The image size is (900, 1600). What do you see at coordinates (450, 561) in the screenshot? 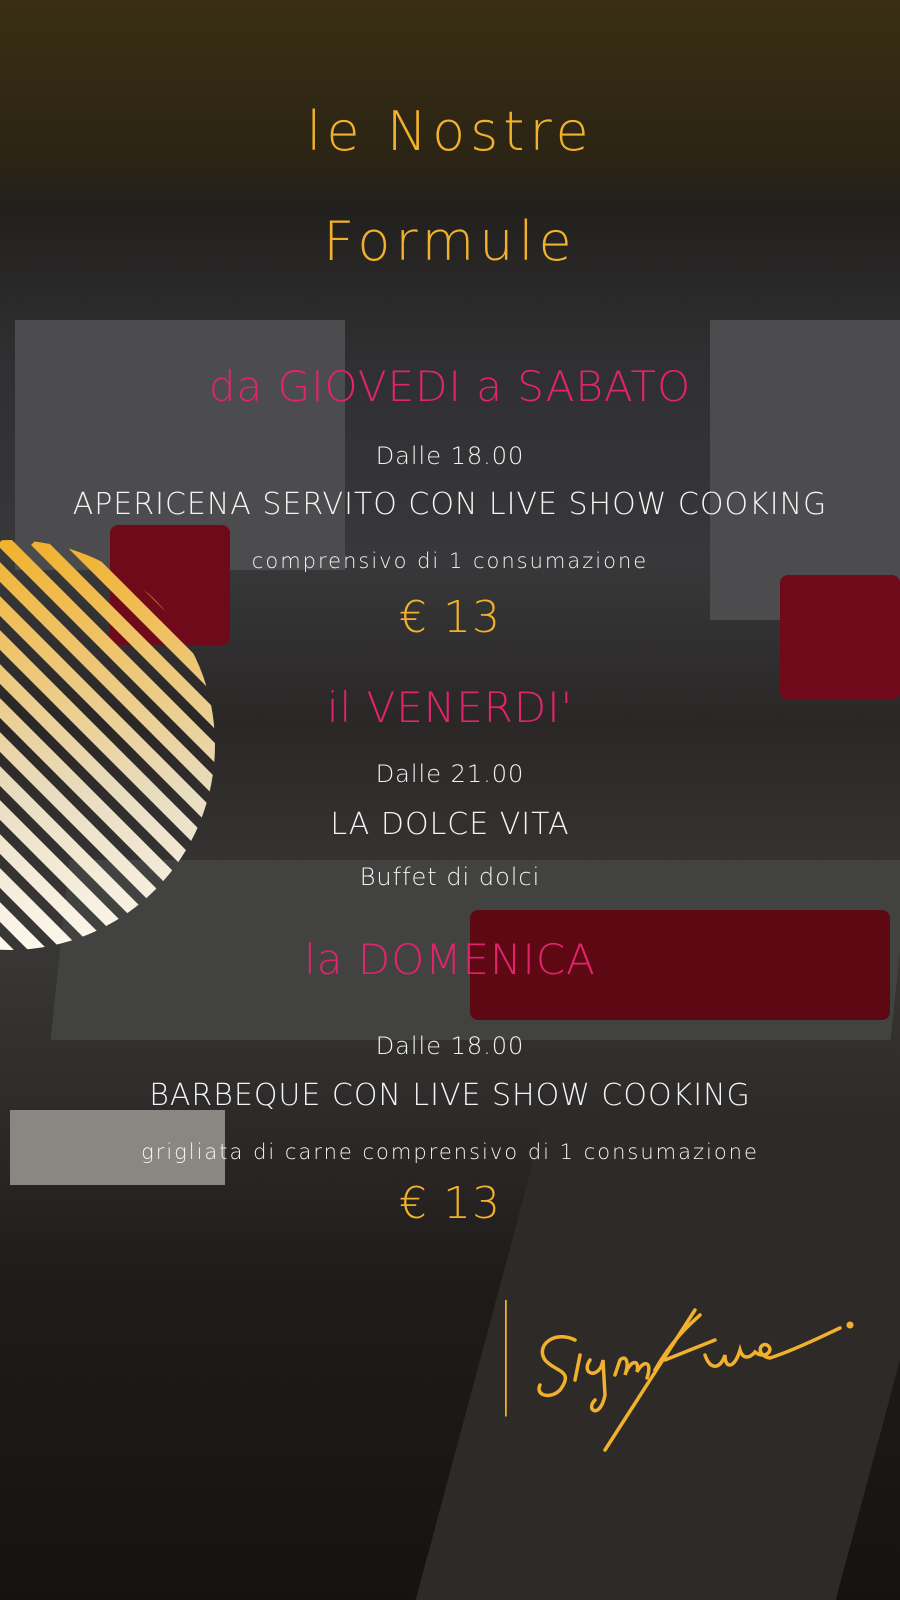
I see `section-note: comprensivo di 1 consumazione` at bounding box center [450, 561].